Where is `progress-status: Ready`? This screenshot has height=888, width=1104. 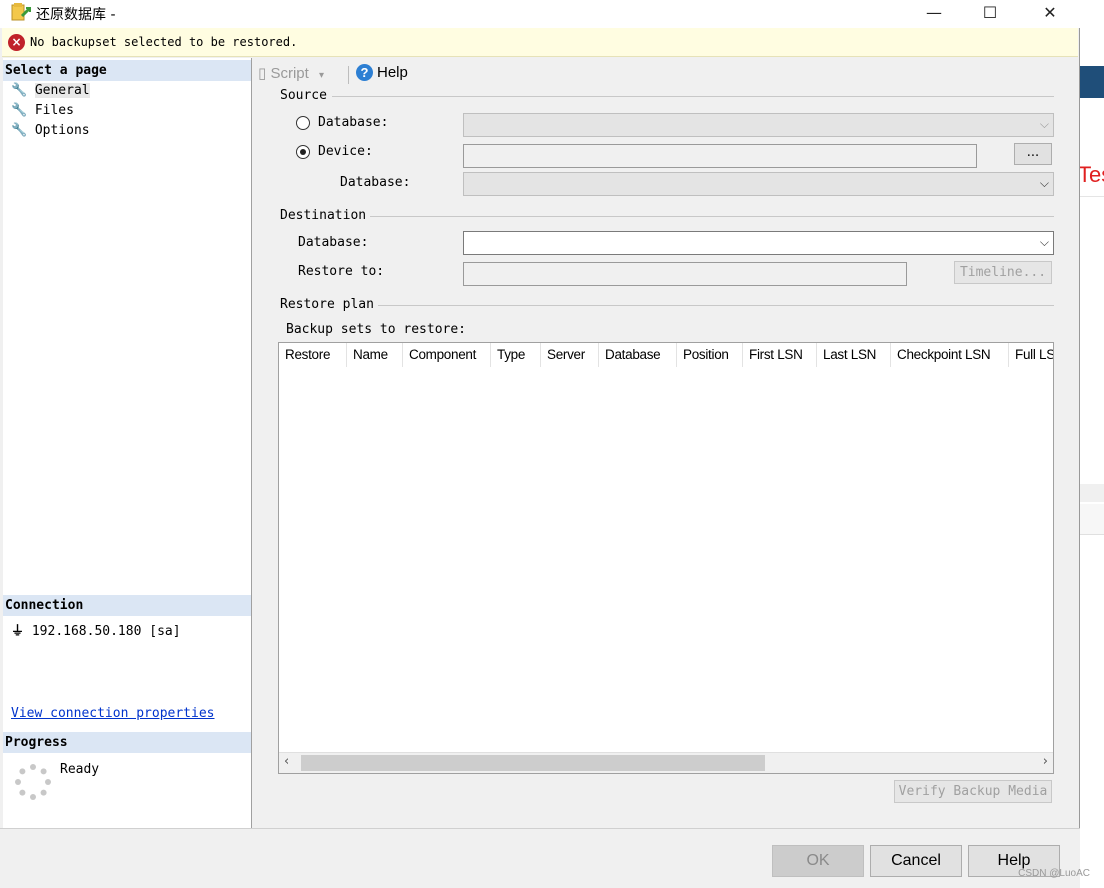
progress-status: Ready is located at coordinates (80, 769).